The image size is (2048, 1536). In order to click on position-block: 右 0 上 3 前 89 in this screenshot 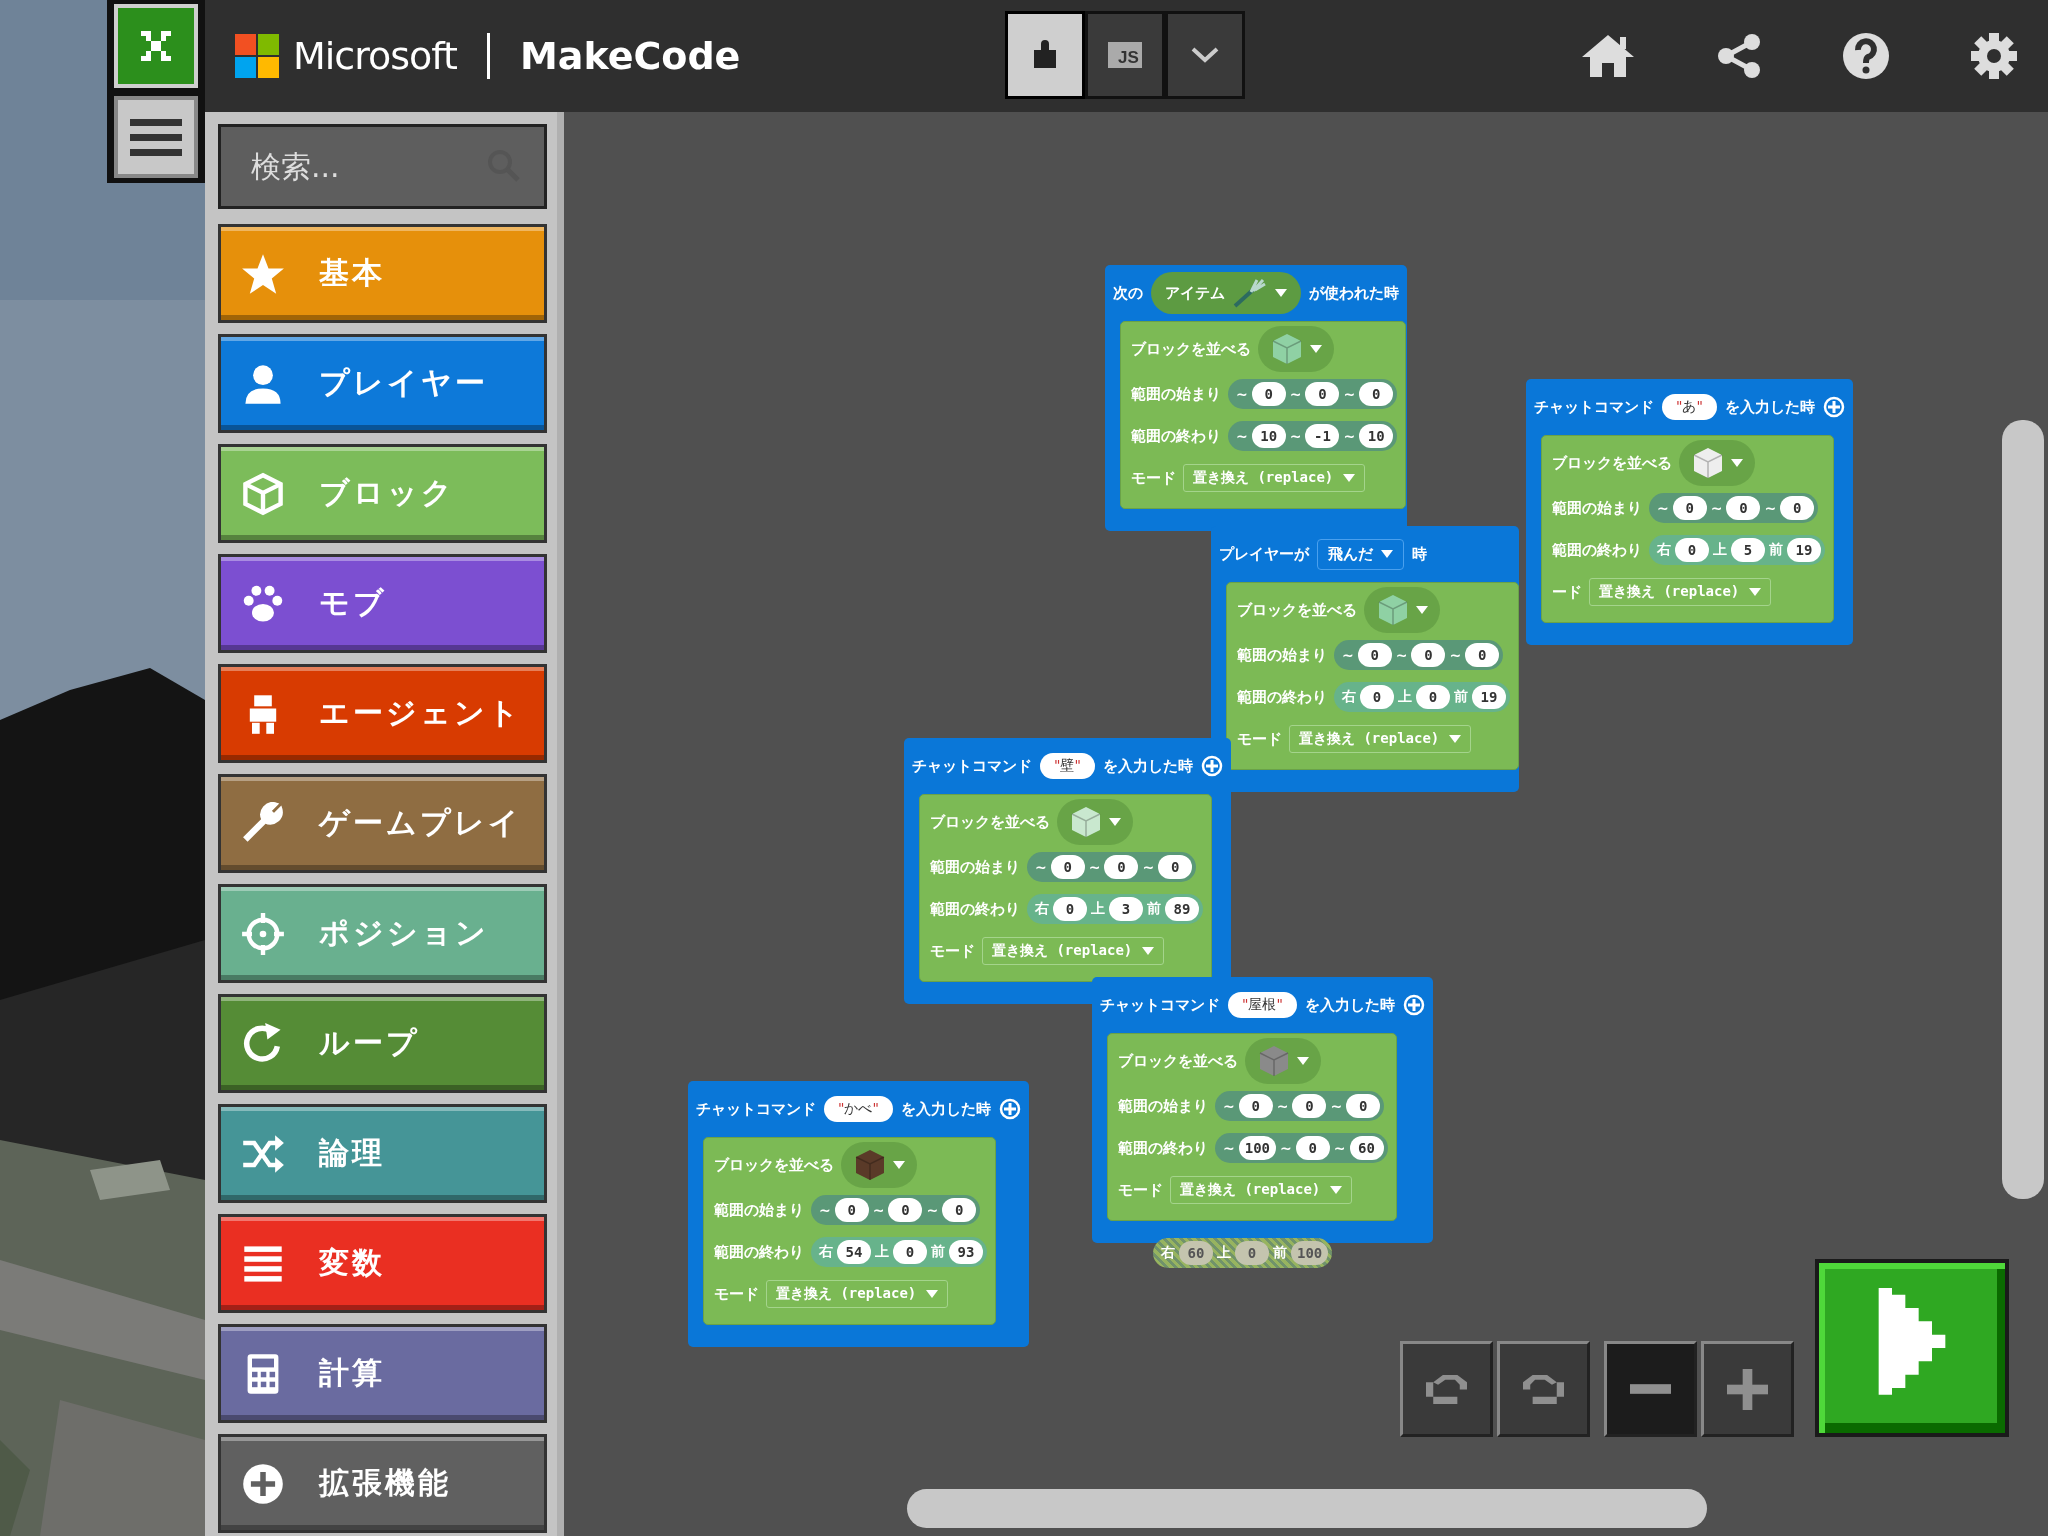, I will do `click(1115, 909)`.